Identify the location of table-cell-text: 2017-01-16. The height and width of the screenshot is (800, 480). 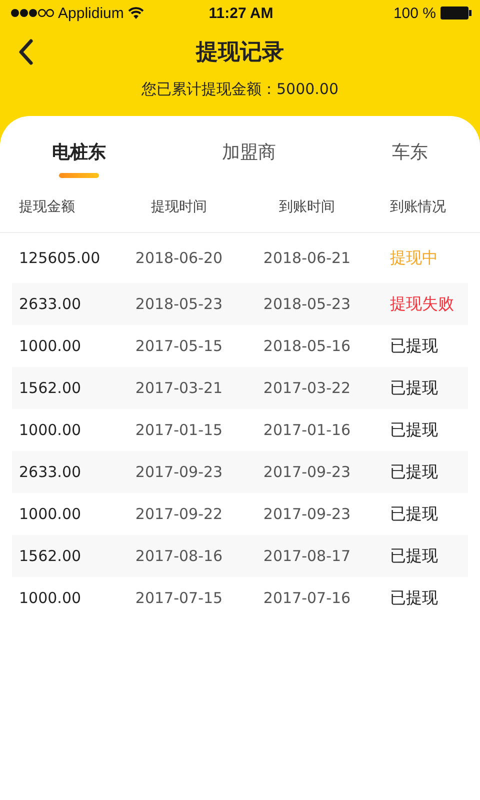
(307, 430).